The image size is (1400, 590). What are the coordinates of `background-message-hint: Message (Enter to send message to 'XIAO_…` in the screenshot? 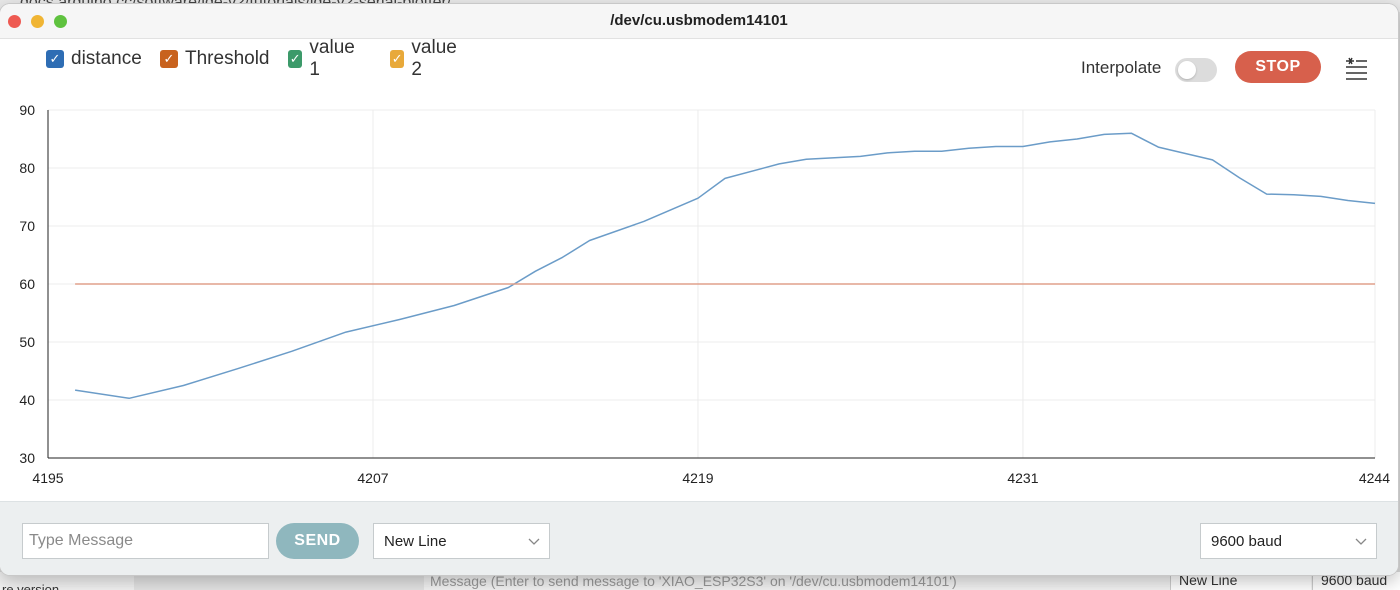 It's located at (693, 581).